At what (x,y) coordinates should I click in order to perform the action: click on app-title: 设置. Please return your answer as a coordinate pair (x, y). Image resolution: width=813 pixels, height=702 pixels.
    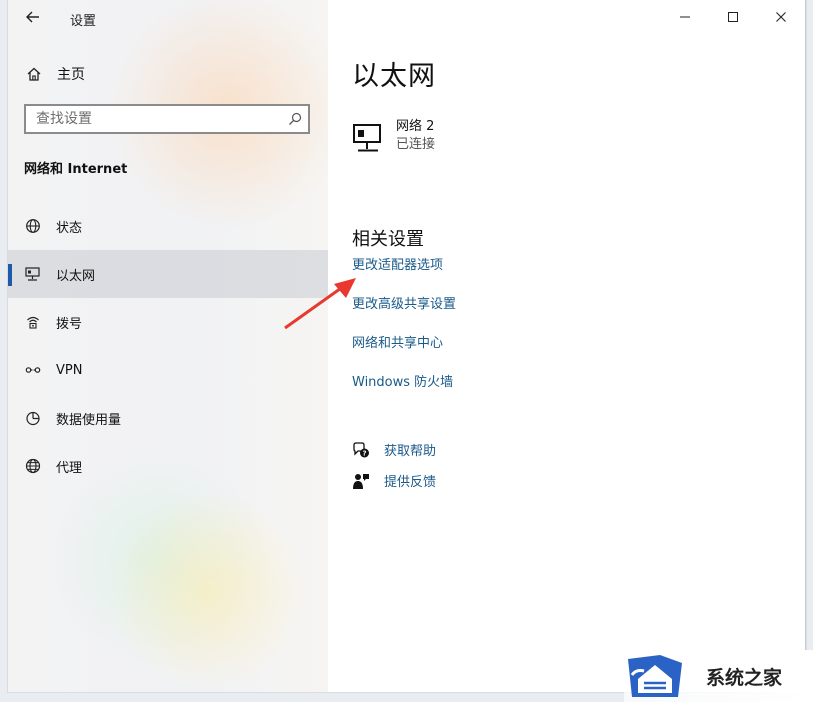
    Looking at the image, I should click on (83, 21).